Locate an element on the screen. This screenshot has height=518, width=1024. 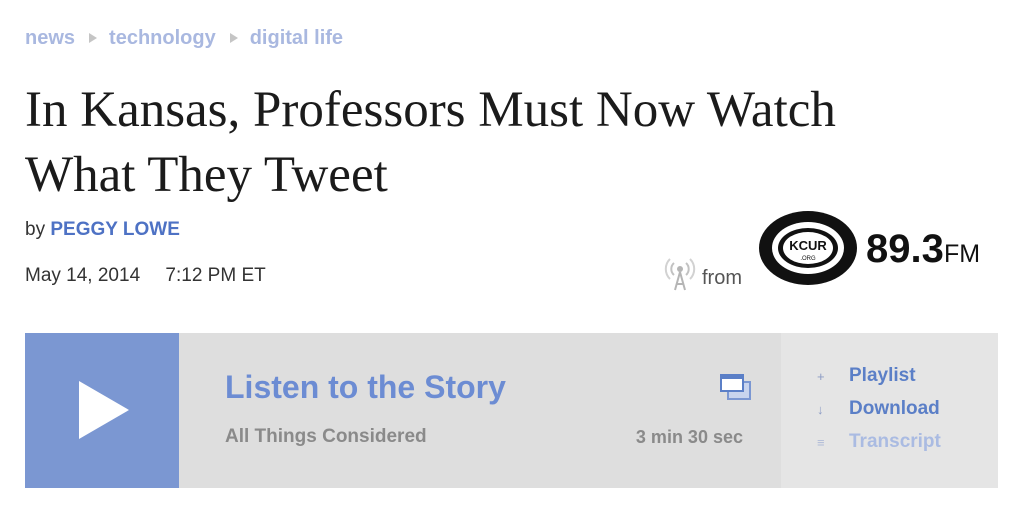
download-label: Download is located at coordinates (894, 408).